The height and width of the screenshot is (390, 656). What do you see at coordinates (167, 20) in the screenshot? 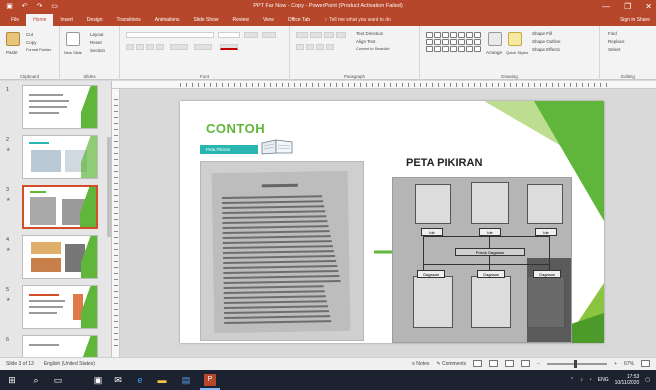
I see `tab-animations: Animations` at bounding box center [167, 20].